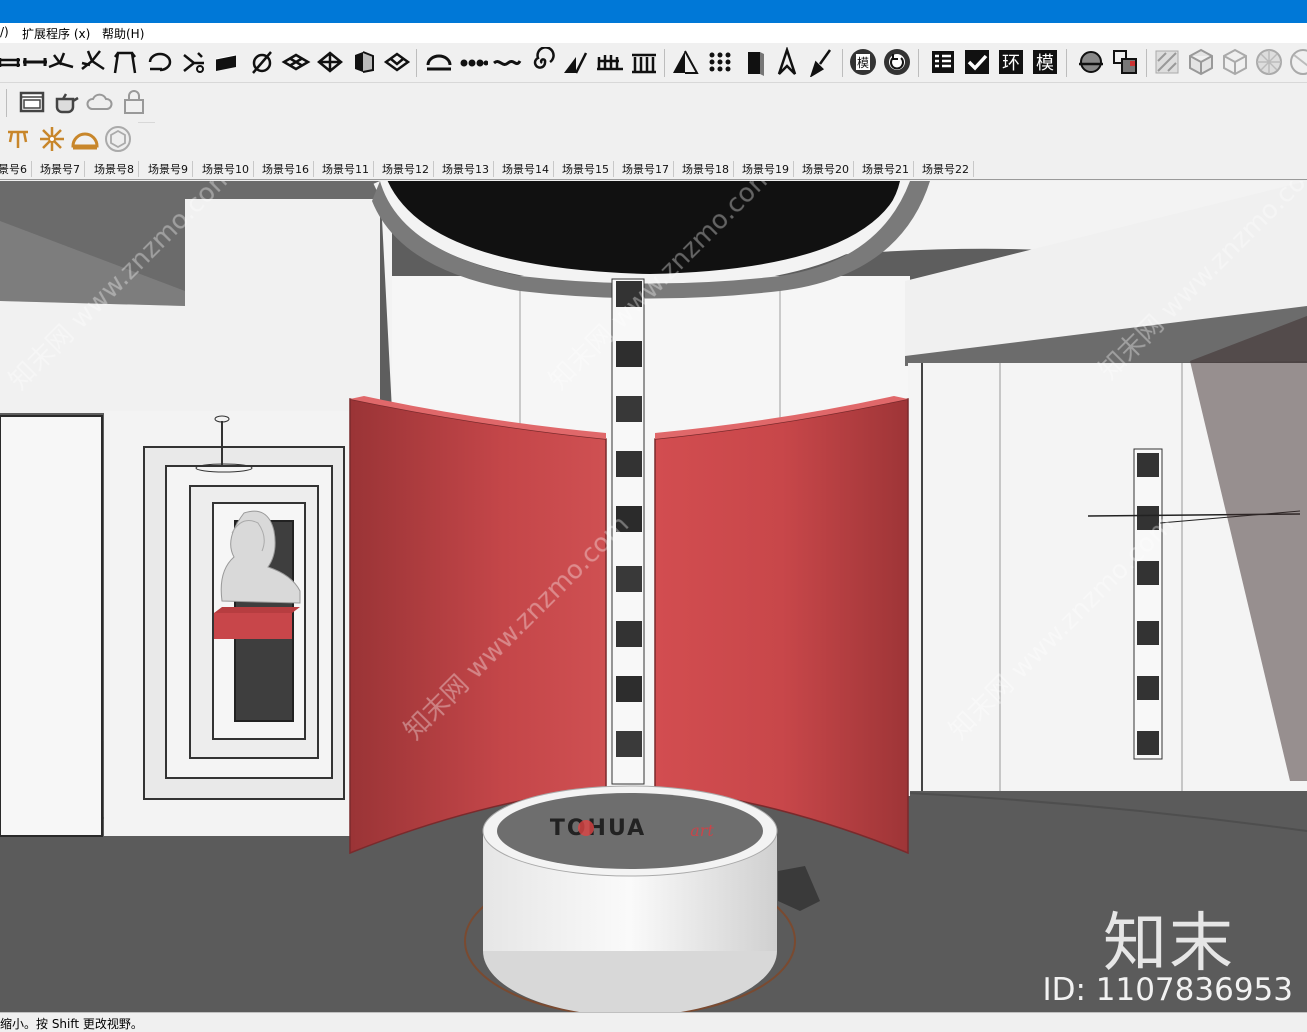  I want to click on cloud-icon, so click(100, 102).